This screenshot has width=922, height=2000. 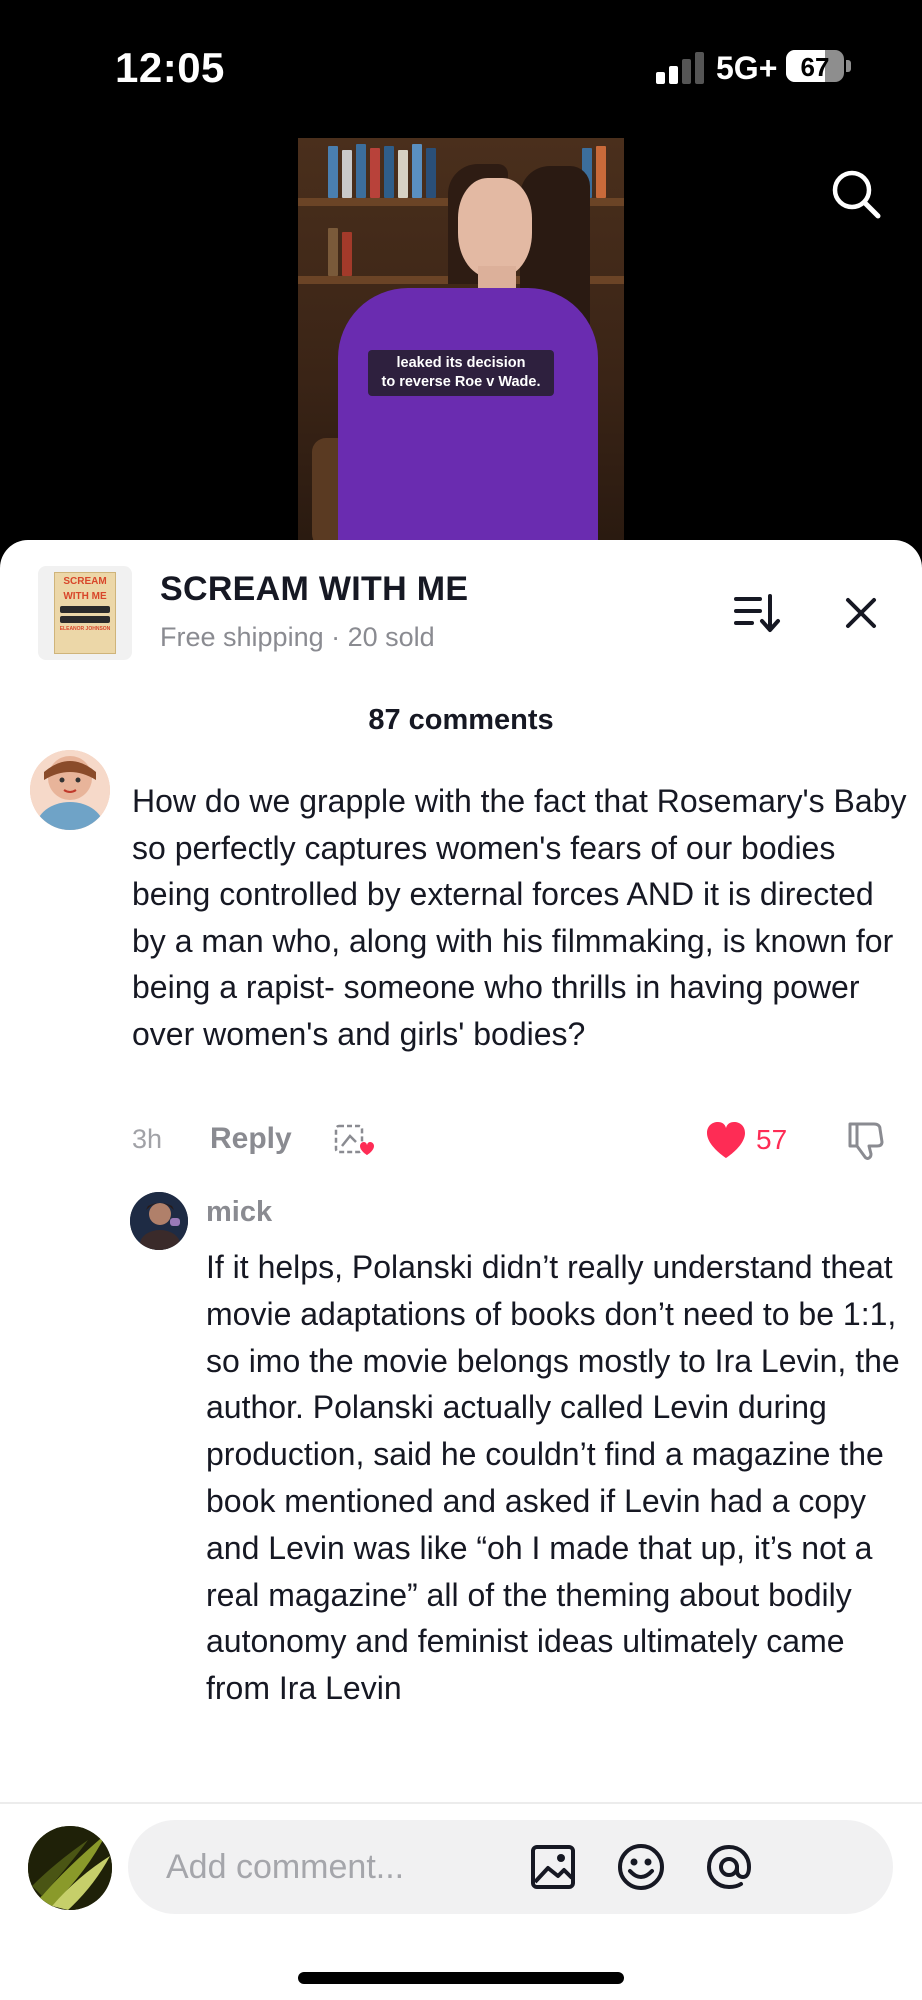 I want to click on divider, so click(x=461, y=1803).